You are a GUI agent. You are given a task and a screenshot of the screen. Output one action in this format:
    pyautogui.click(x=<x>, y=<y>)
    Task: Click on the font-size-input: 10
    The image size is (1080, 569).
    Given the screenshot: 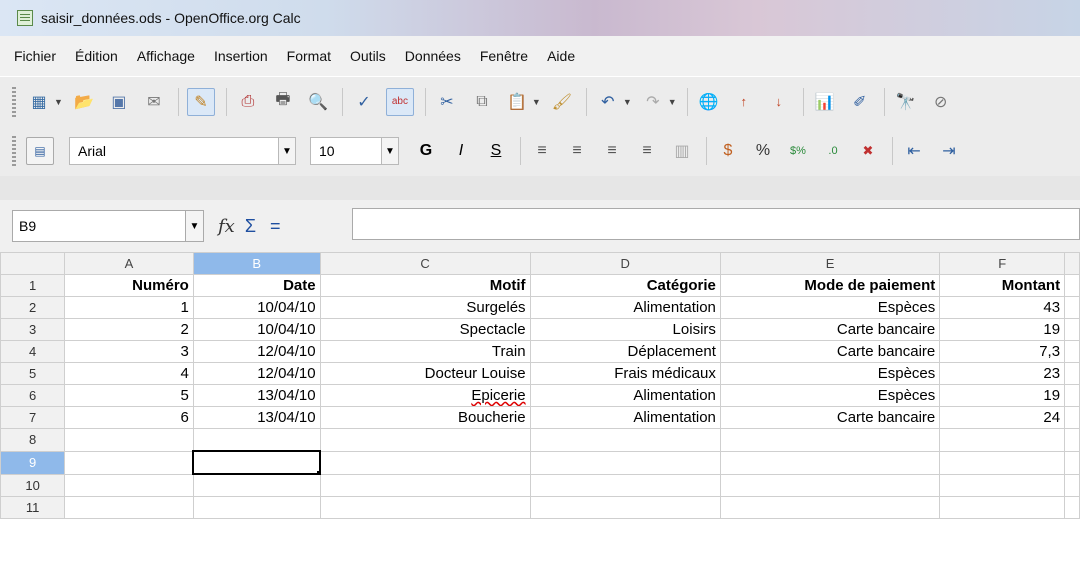 What is the action you would take?
    pyautogui.click(x=346, y=151)
    